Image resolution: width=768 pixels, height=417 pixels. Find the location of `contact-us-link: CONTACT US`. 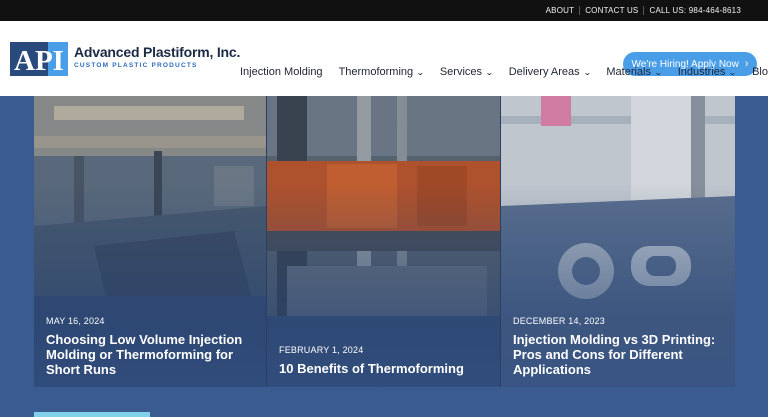

contact-us-link: CONTACT US is located at coordinates (611, 10).